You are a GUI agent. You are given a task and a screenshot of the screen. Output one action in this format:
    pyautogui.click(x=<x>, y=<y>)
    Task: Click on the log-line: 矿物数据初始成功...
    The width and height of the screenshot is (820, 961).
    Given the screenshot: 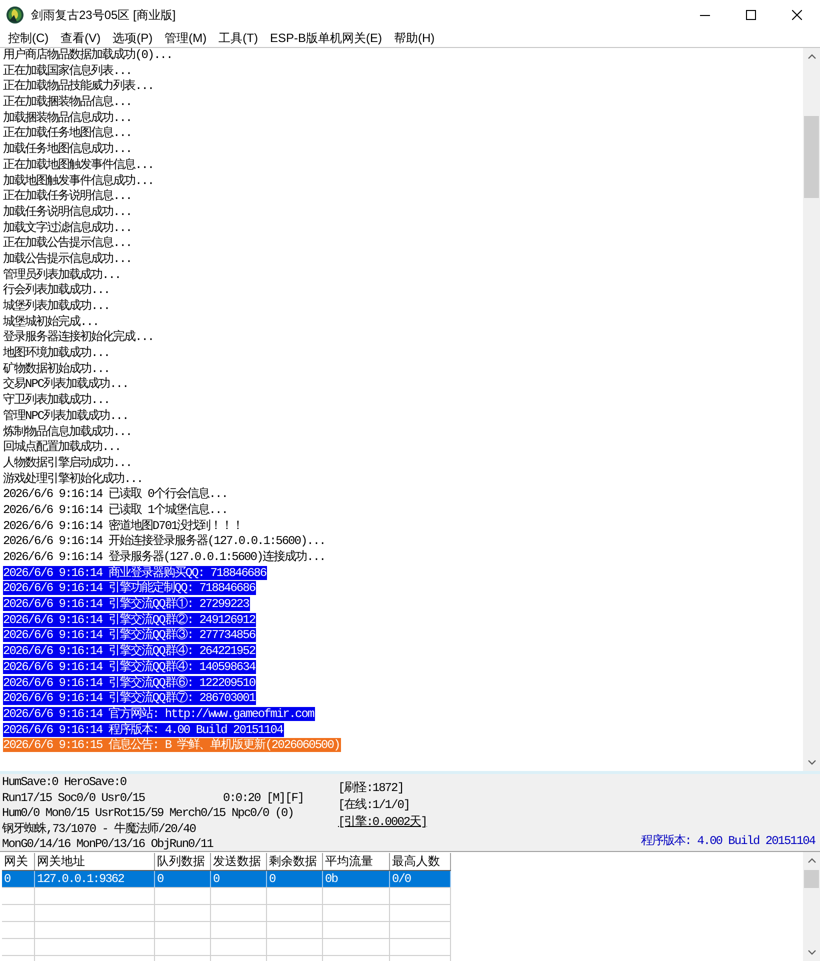 What is the action you would take?
    pyautogui.click(x=56, y=369)
    